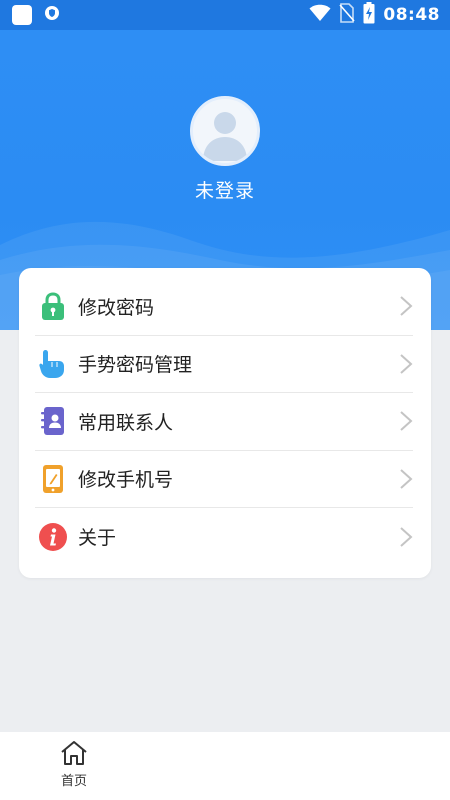  I want to click on home-icon, so click(74, 753).